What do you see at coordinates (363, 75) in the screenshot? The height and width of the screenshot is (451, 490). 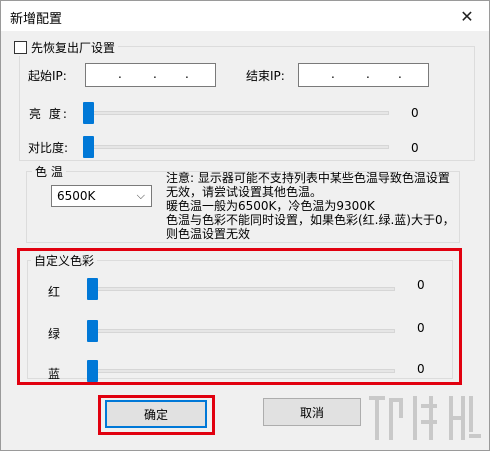 I see `end-ip-input: . . .` at bounding box center [363, 75].